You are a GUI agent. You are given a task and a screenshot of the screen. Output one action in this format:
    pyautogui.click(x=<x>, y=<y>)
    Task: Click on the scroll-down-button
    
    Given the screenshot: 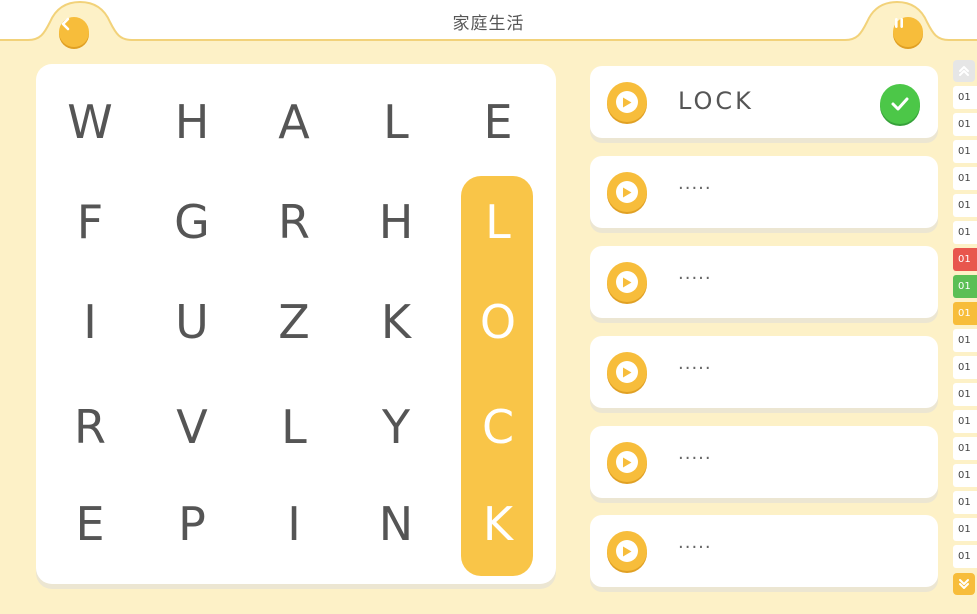 What is the action you would take?
    pyautogui.click(x=964, y=584)
    